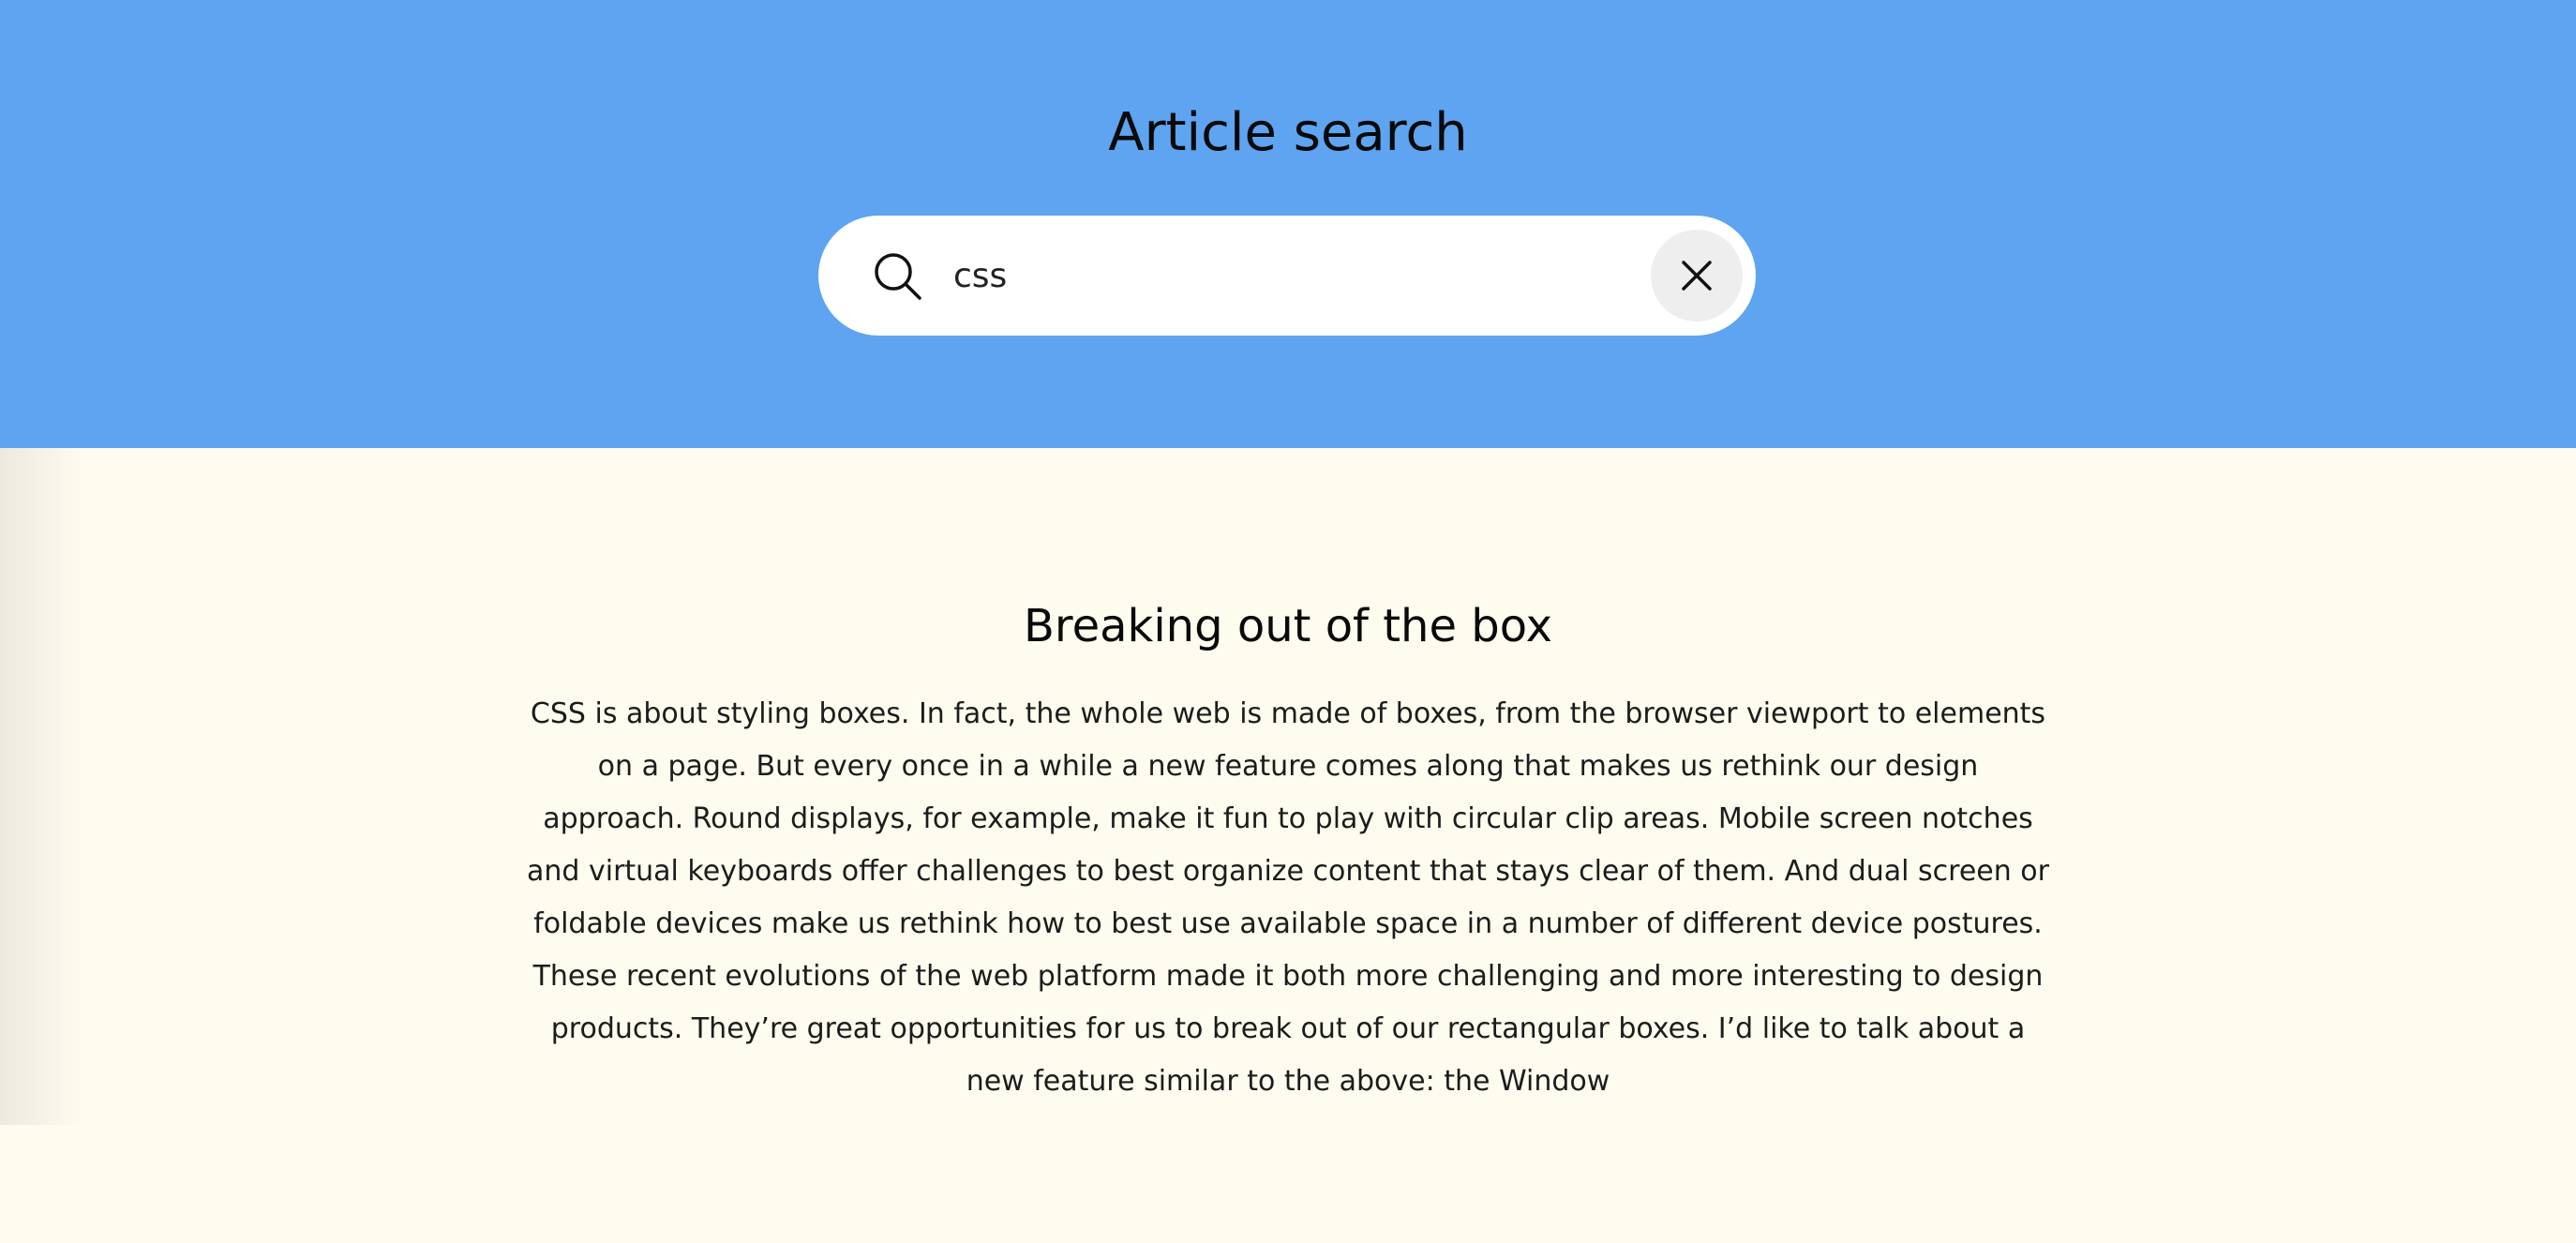 This screenshot has height=1243, width=2576. I want to click on article-title: Breaking out of the box, so click(1288, 626).